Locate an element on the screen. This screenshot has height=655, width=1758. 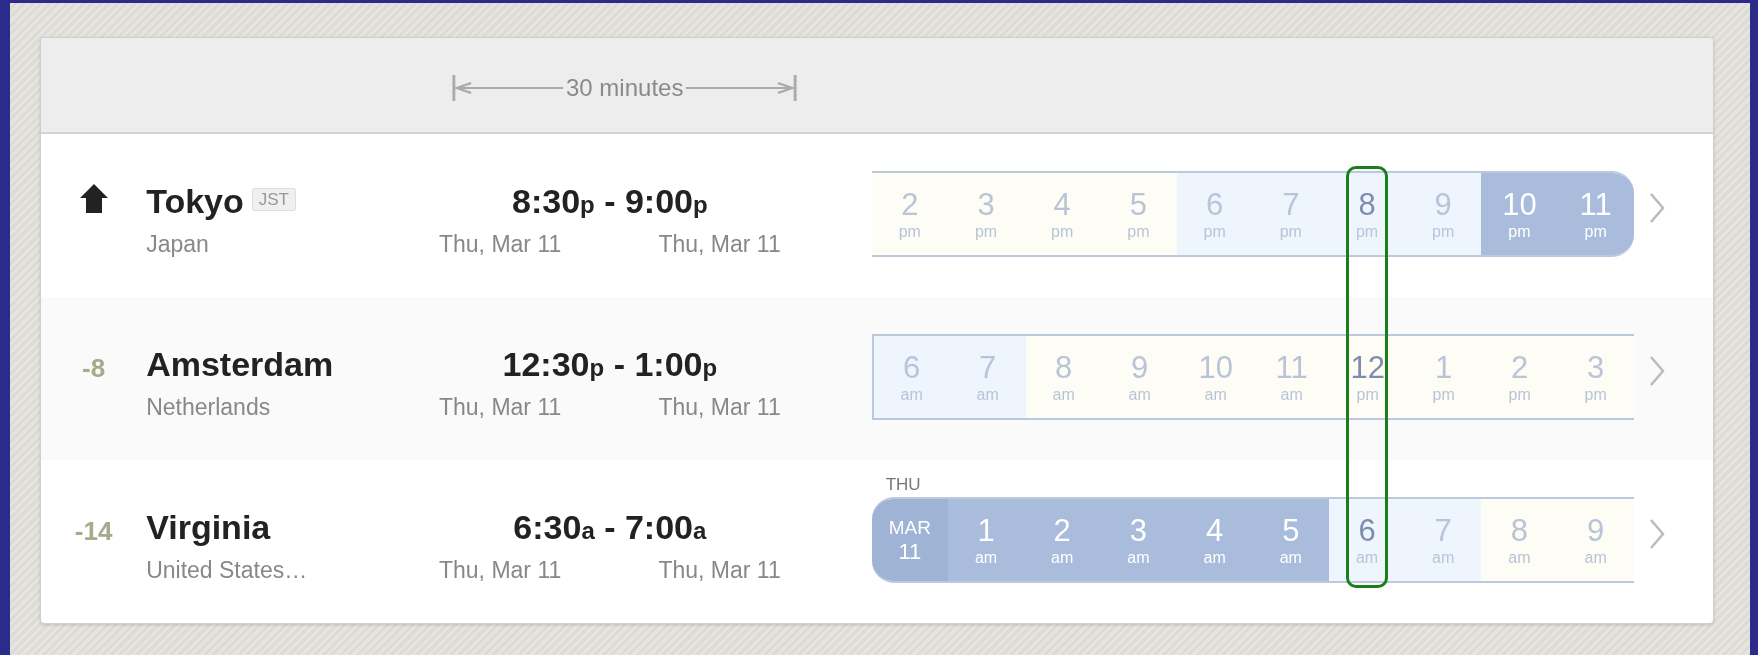
day-label: THU is located at coordinates (903, 484).